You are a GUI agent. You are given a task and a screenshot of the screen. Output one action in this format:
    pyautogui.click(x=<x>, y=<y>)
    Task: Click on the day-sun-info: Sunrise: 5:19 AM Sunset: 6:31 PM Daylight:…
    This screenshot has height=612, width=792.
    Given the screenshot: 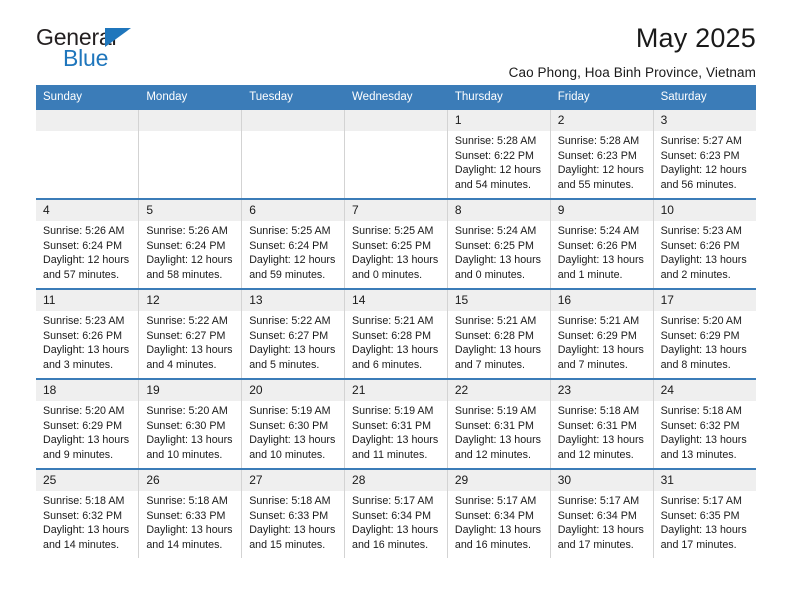 What is the action you would take?
    pyautogui.click(x=499, y=431)
    